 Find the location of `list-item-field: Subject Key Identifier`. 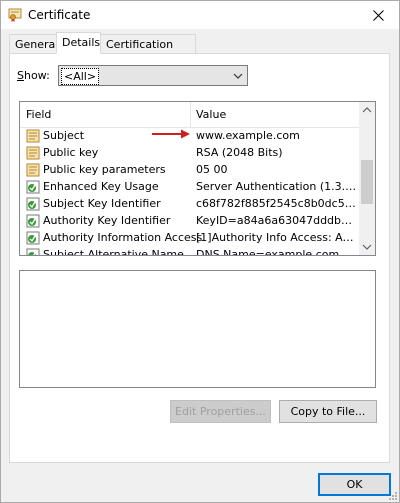

list-item-field: Subject Key Identifier is located at coordinates (102, 203).